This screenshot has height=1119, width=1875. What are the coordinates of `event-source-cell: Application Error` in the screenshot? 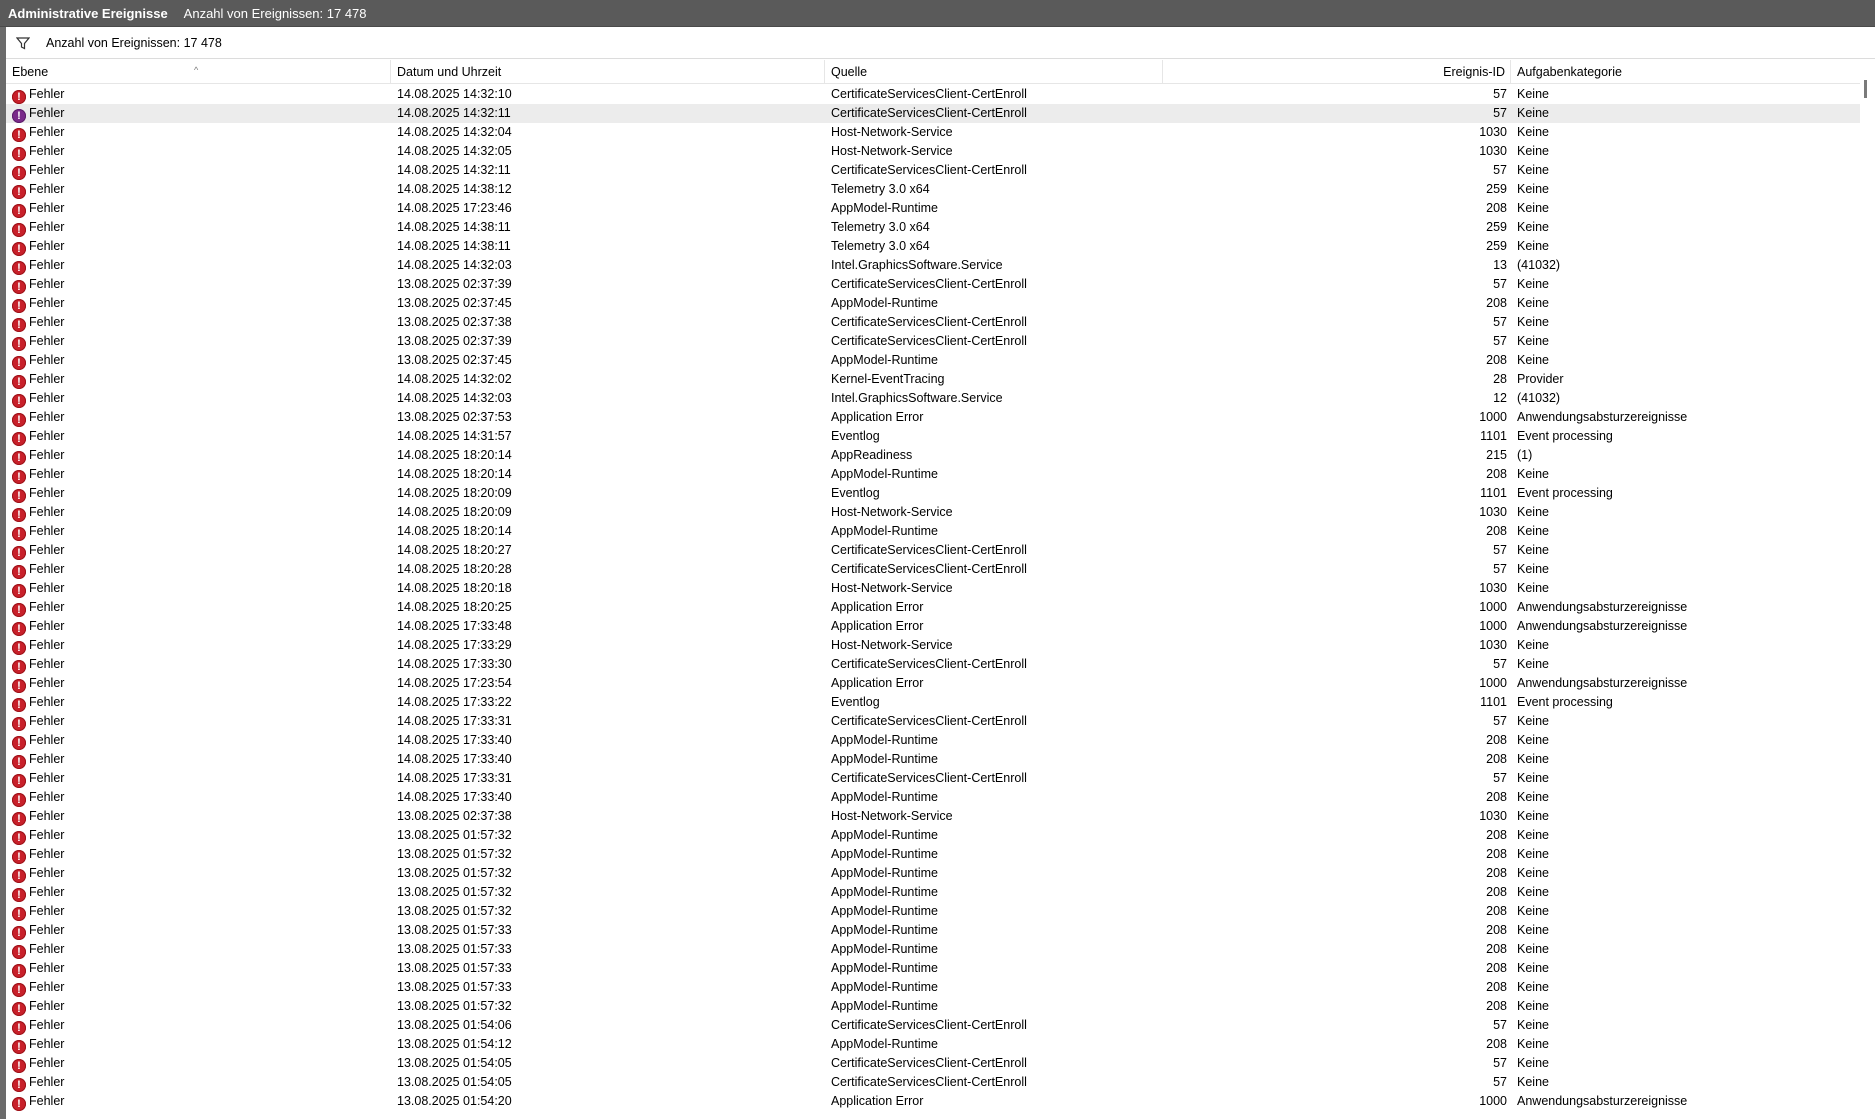 It's located at (877, 1101).